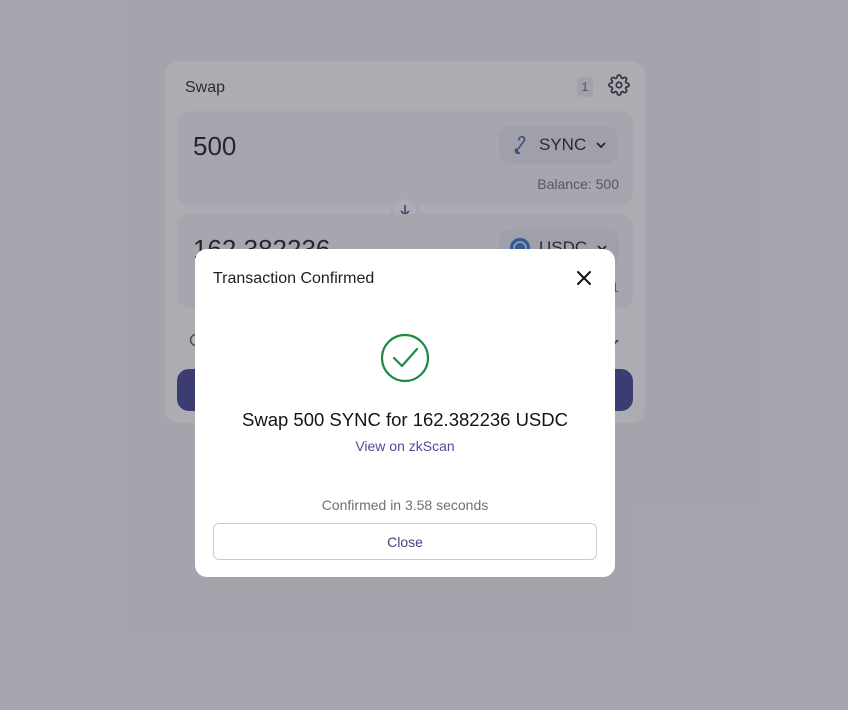  I want to click on modal-title: Transaction Confirmed, so click(294, 278).